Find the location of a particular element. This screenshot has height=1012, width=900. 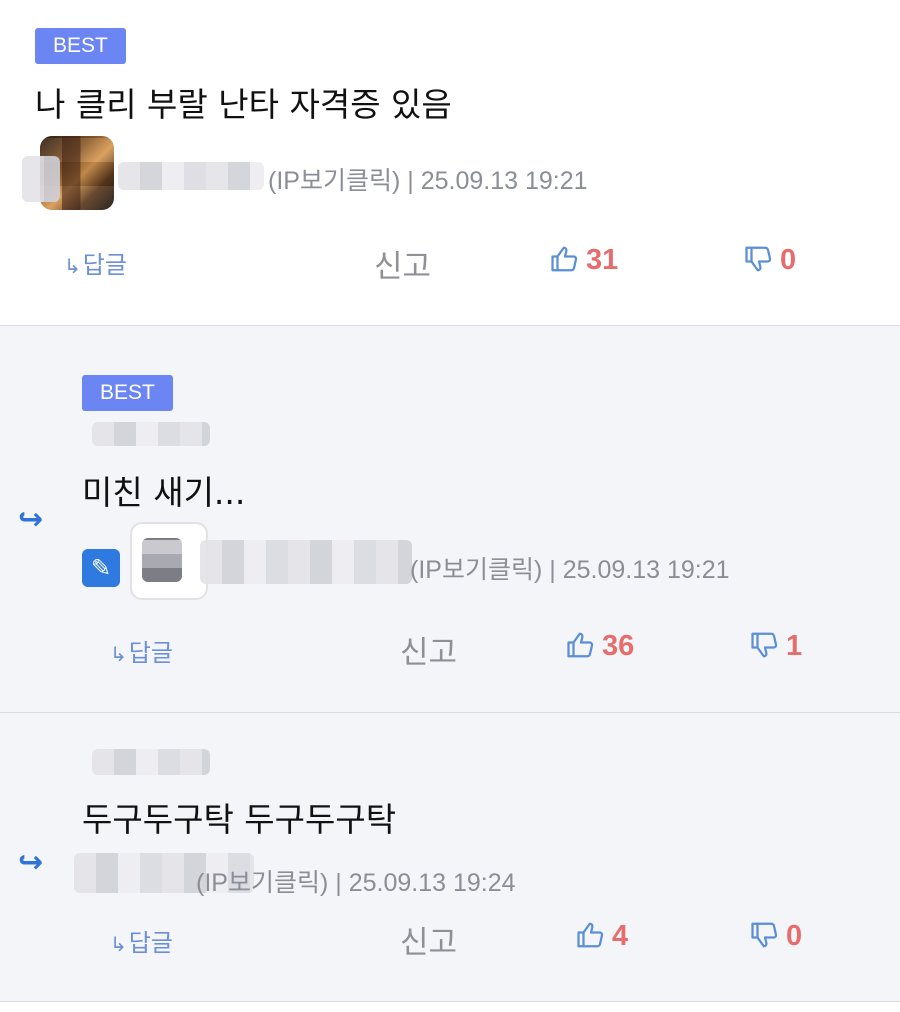

like-button: 4 is located at coordinates (602, 936).